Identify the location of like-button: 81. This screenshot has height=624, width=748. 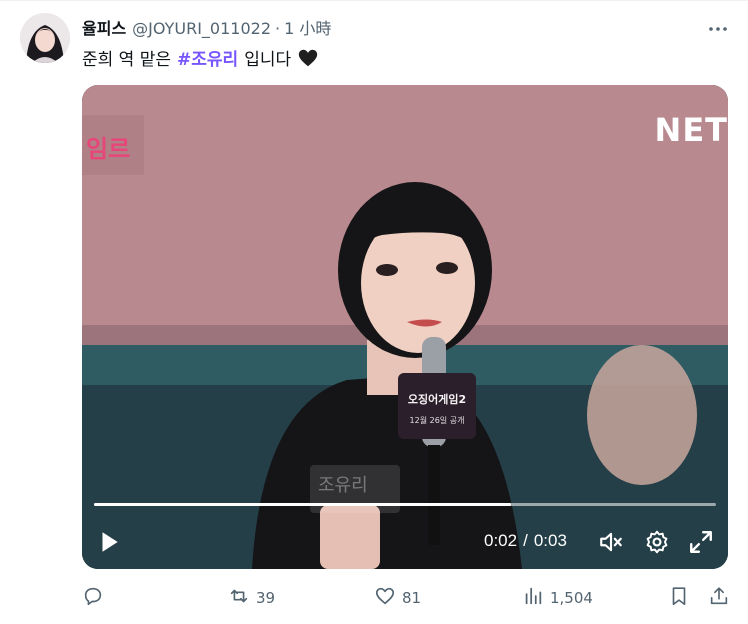
(397, 598).